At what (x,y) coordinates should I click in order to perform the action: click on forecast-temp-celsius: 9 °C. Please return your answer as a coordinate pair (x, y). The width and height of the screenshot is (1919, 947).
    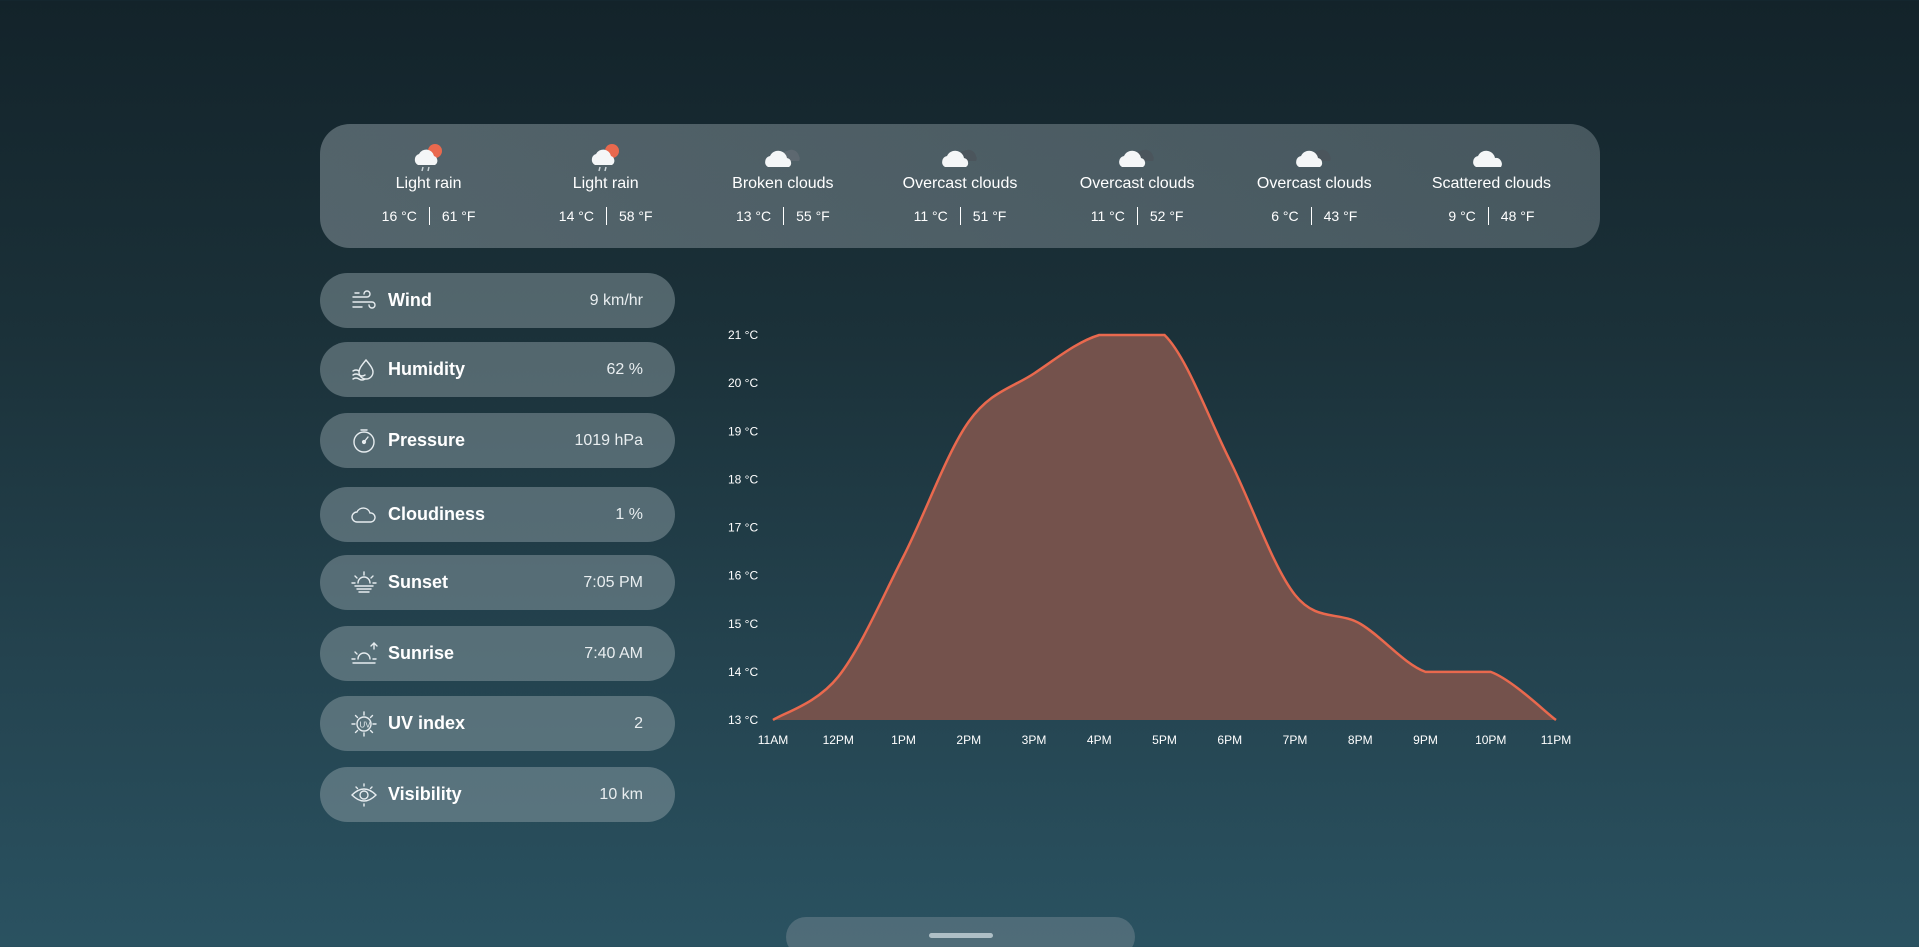
    Looking at the image, I should click on (1462, 216).